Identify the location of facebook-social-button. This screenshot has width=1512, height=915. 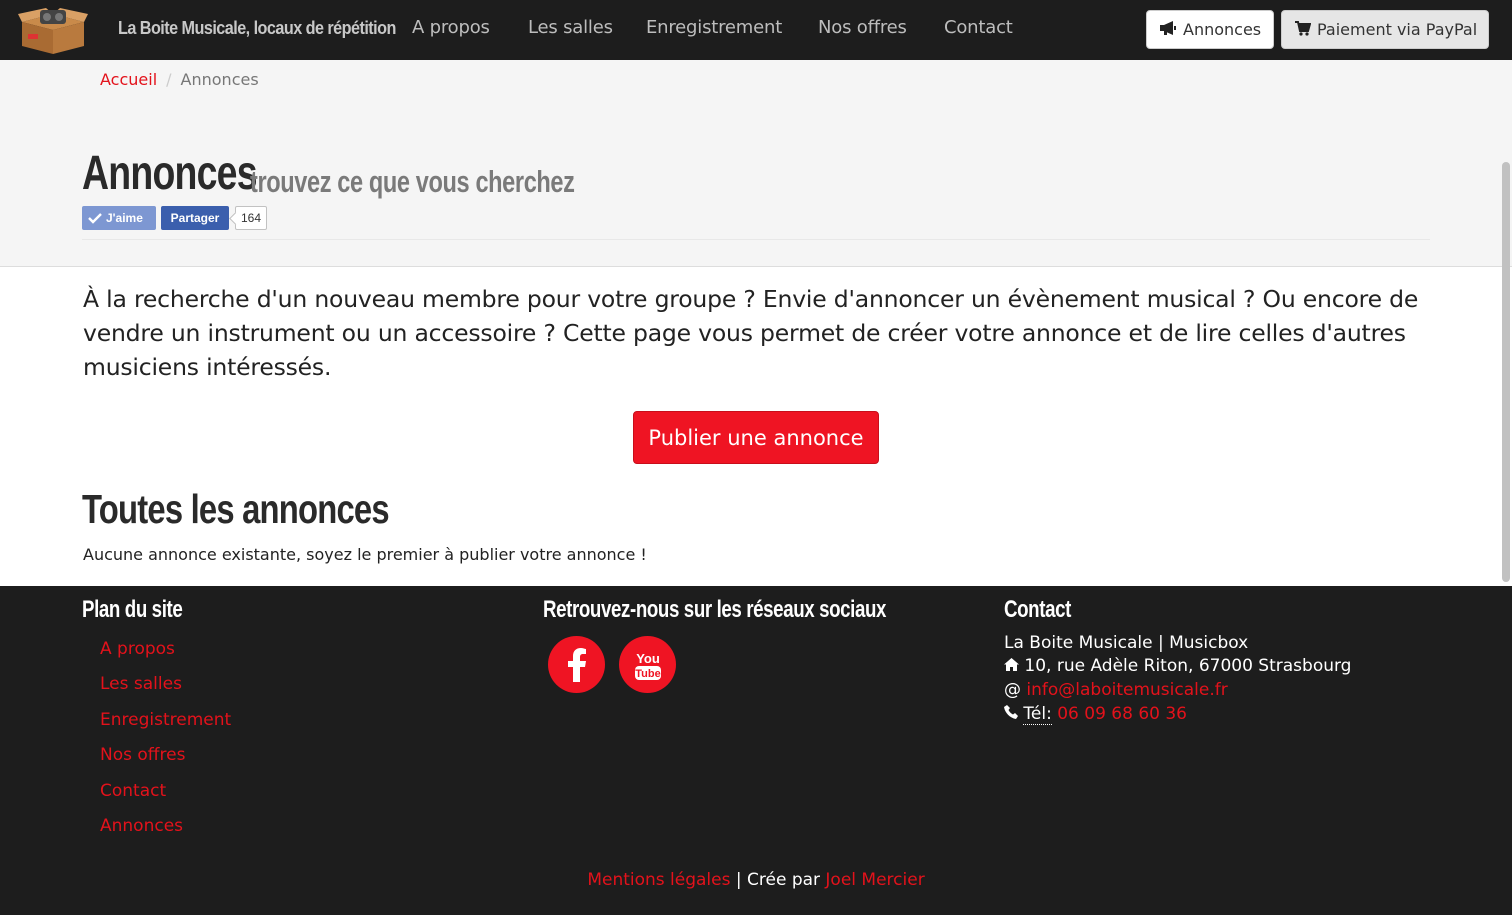
(576, 664).